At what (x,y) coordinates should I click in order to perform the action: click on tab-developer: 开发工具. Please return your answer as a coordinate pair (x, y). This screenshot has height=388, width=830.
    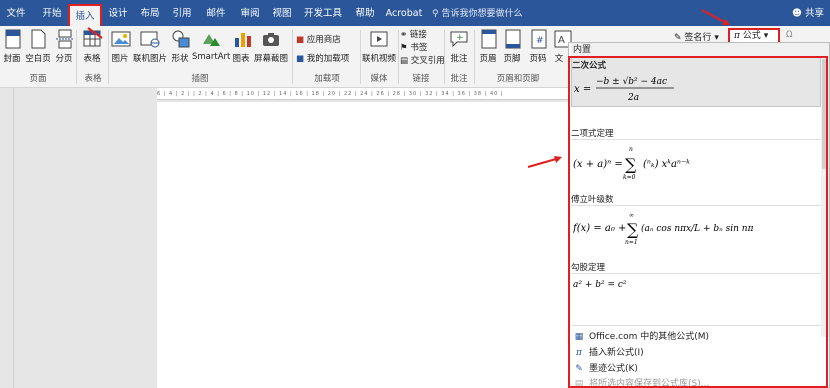
    Looking at the image, I should click on (323, 13).